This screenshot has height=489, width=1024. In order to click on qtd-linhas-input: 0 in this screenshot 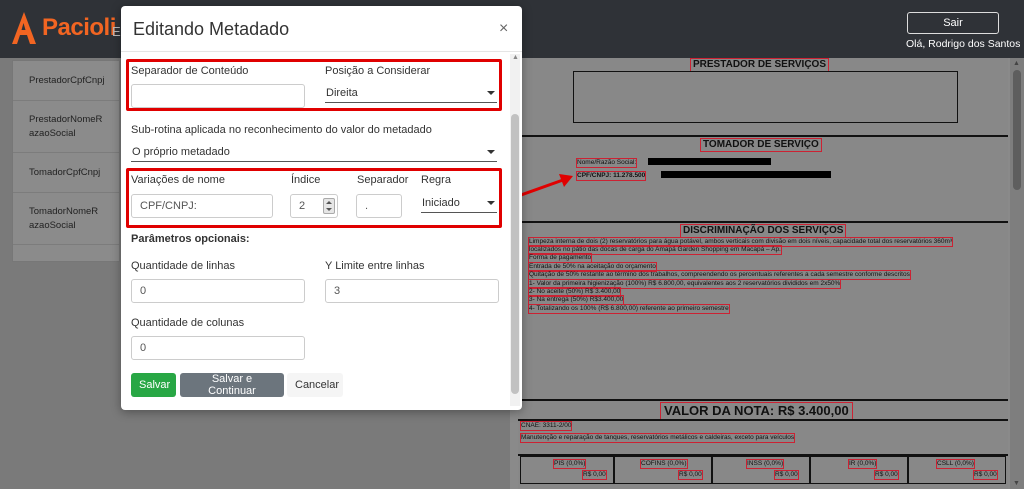, I will do `click(218, 291)`.